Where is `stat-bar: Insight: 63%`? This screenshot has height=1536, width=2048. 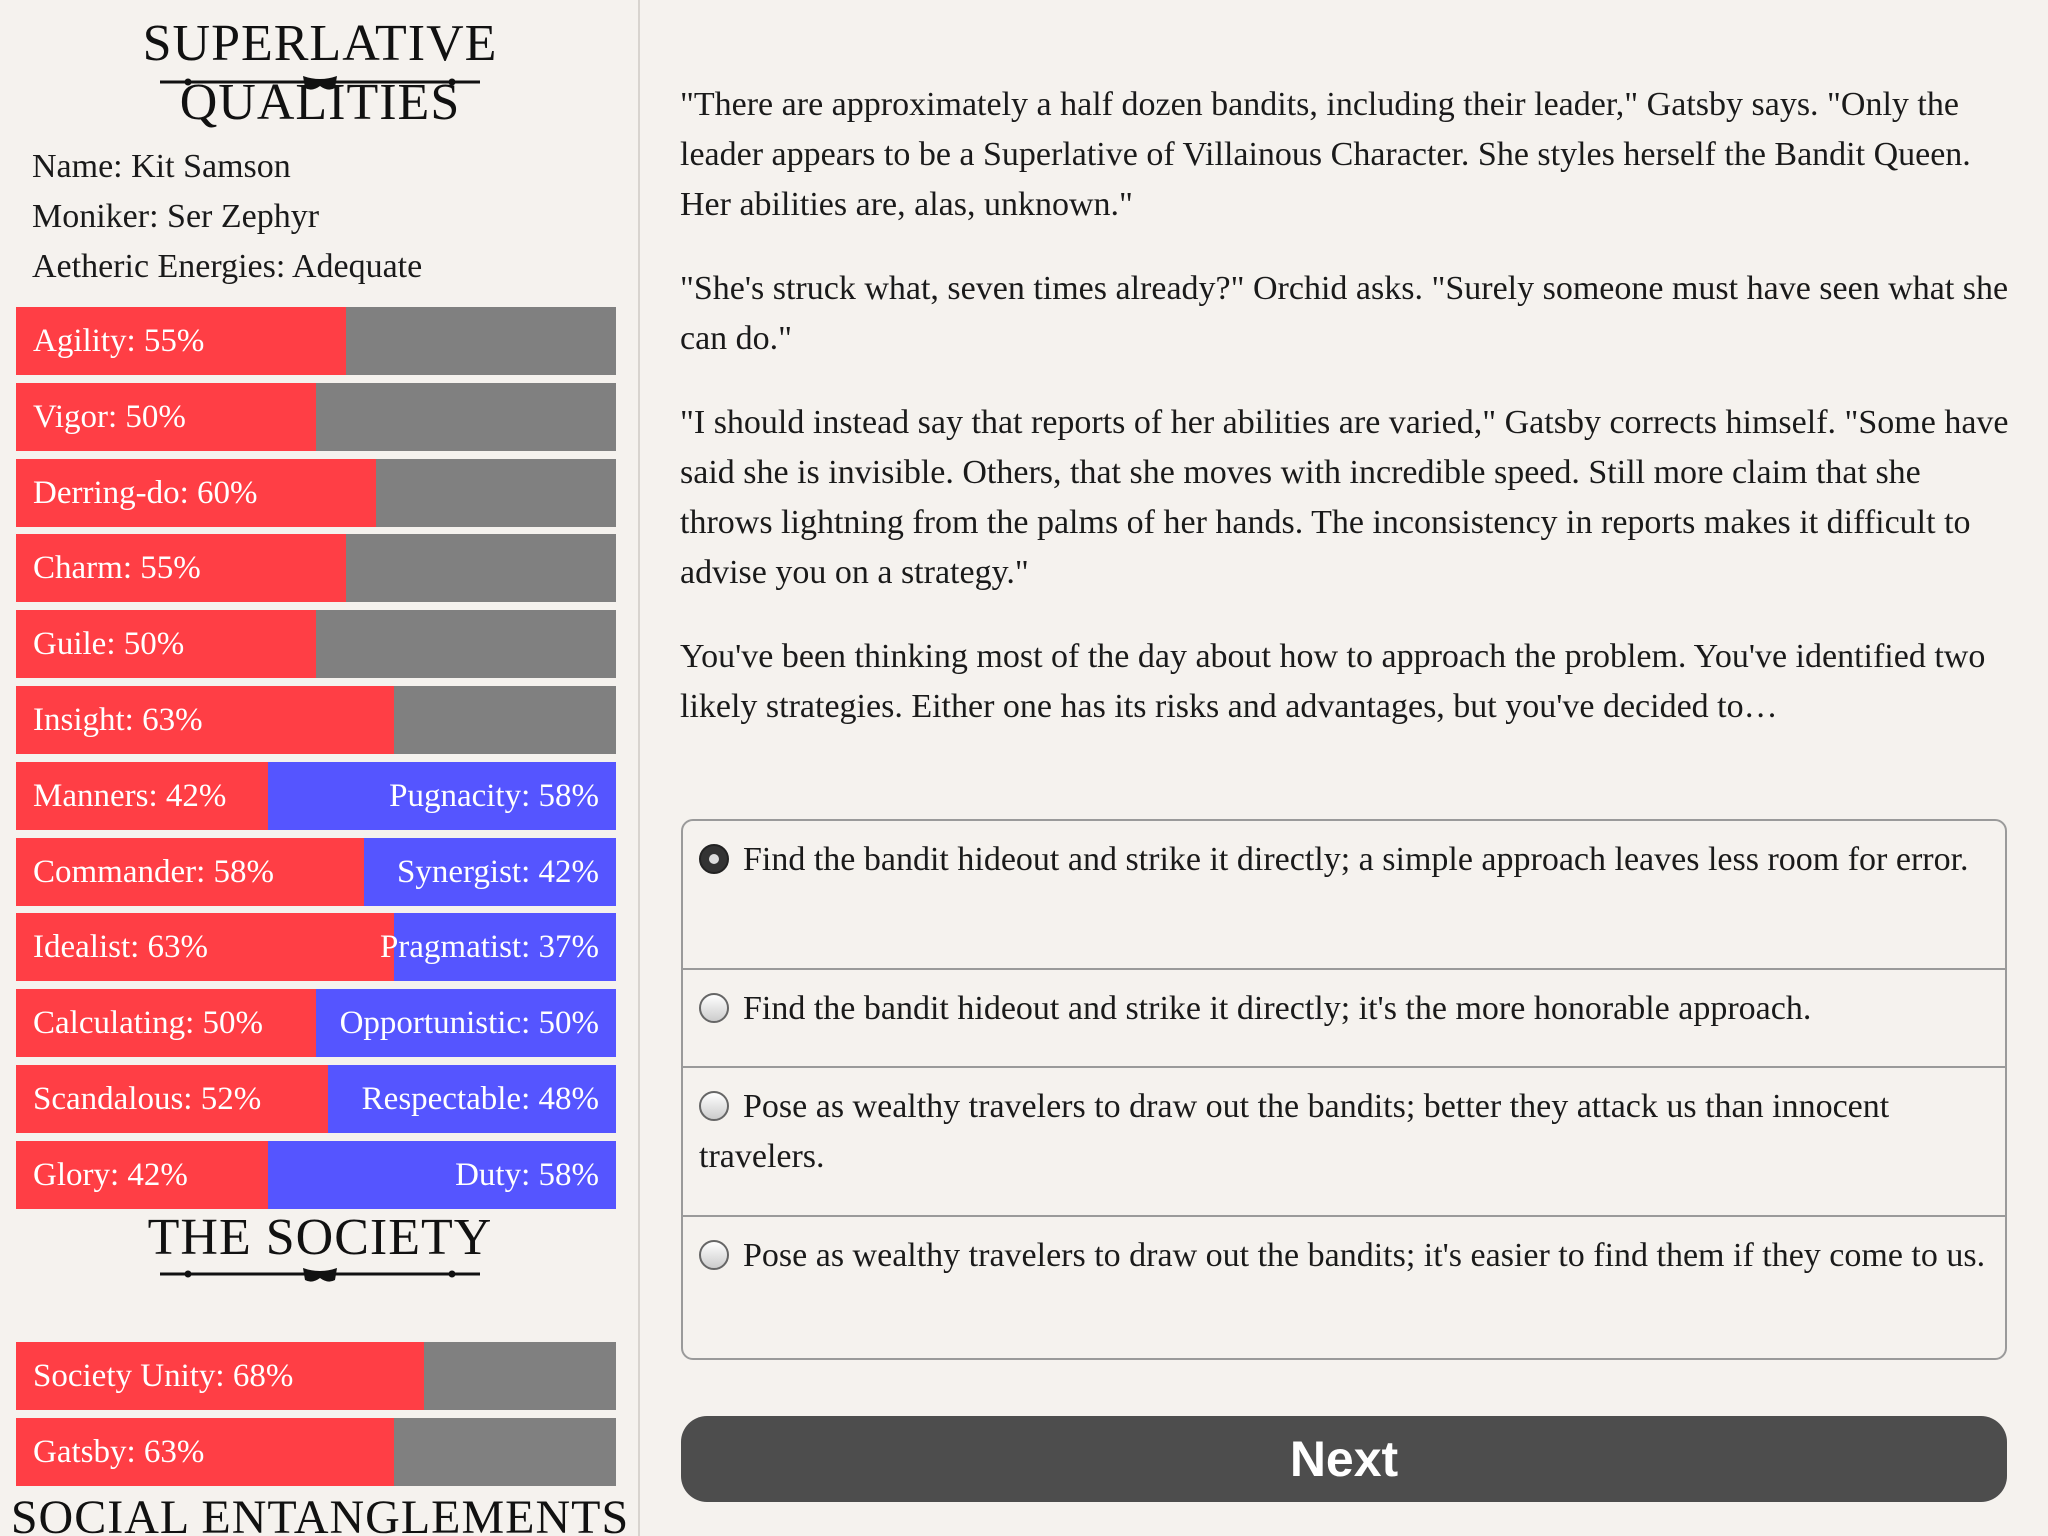 stat-bar: Insight: 63% is located at coordinates (316, 720).